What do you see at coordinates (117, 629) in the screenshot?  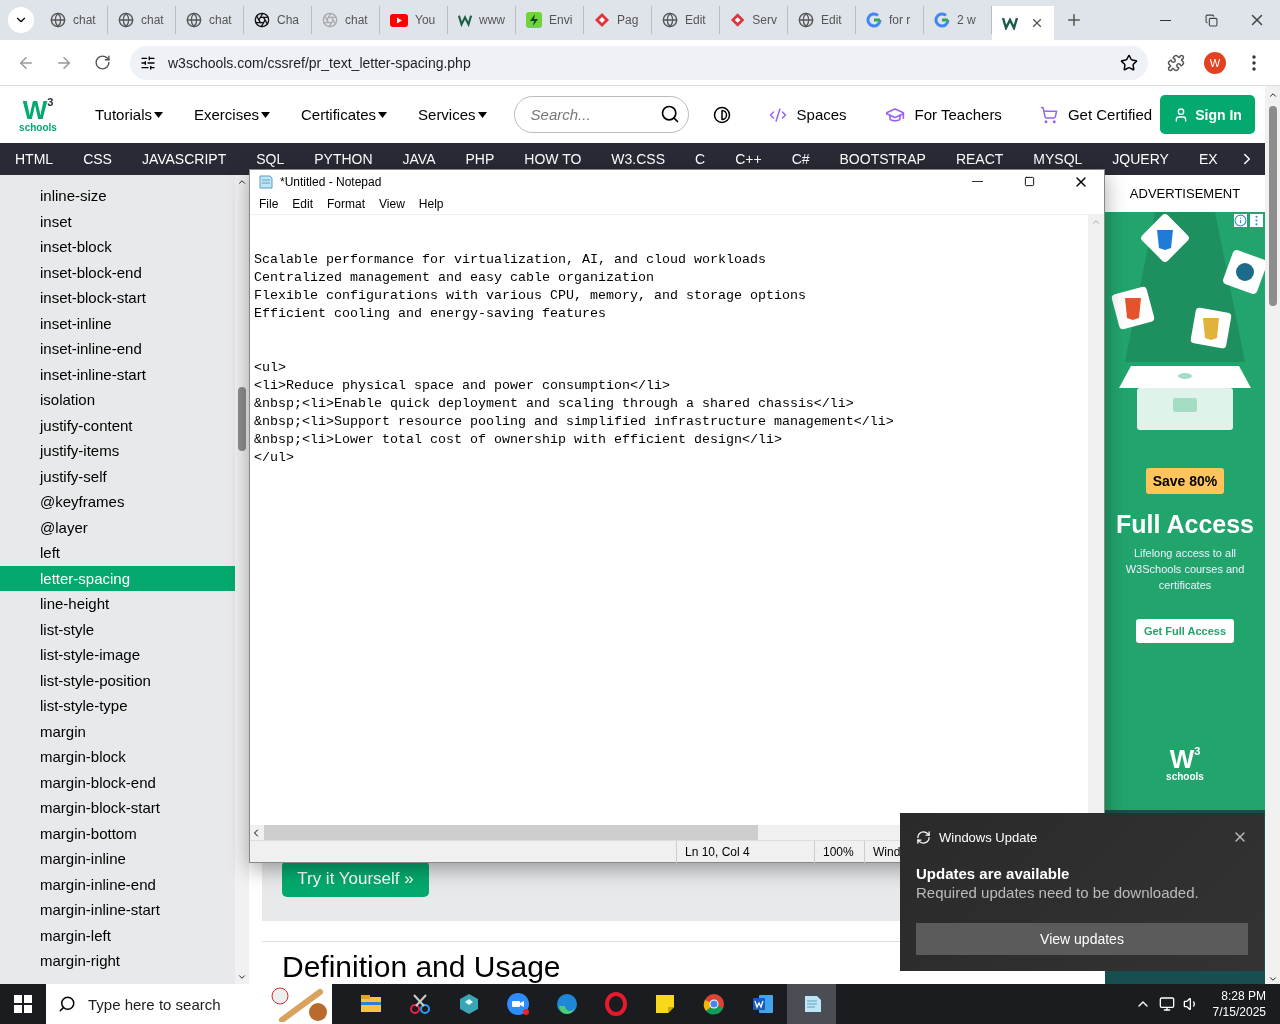 I see `sidebar-item: list-style` at bounding box center [117, 629].